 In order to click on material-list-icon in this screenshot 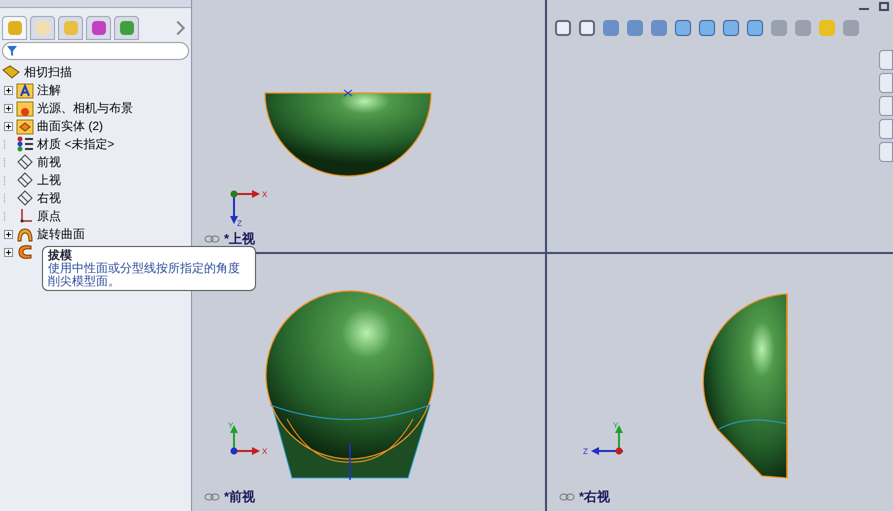, I will do `click(25, 144)`.